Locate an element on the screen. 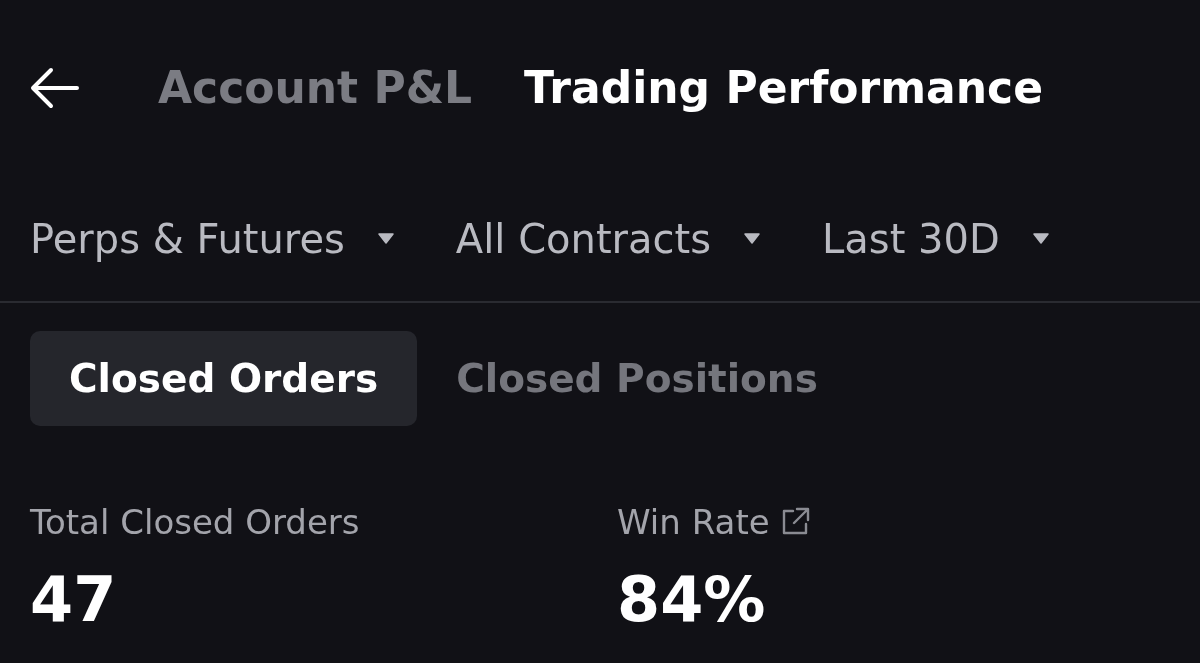 Image resolution: width=1200 pixels, height=663 pixels. stat-value: 47 is located at coordinates (73, 600).